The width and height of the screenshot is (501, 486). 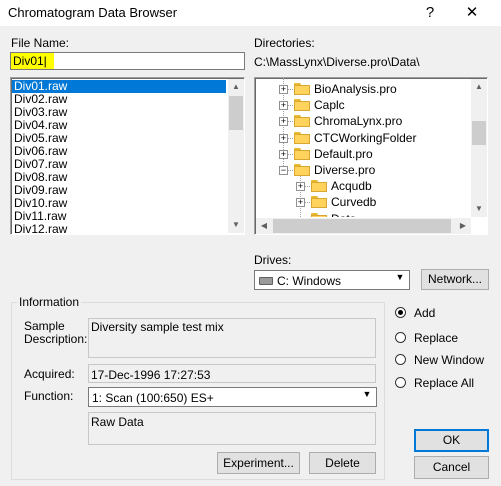 I want to click on drives-label: Drives:, so click(x=273, y=260).